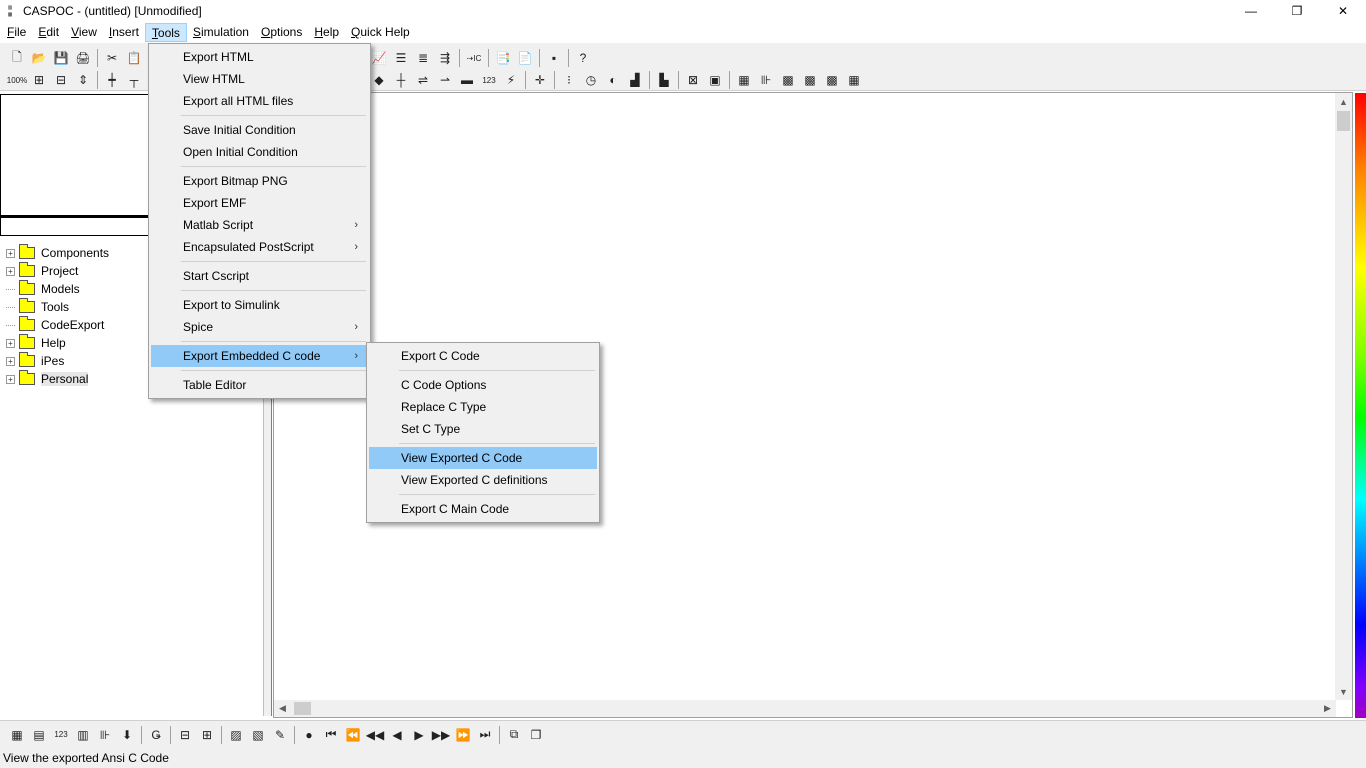  What do you see at coordinates (259, 181) in the screenshot?
I see `menu-item-export-bitmap-png: Export Bitmap PNG` at bounding box center [259, 181].